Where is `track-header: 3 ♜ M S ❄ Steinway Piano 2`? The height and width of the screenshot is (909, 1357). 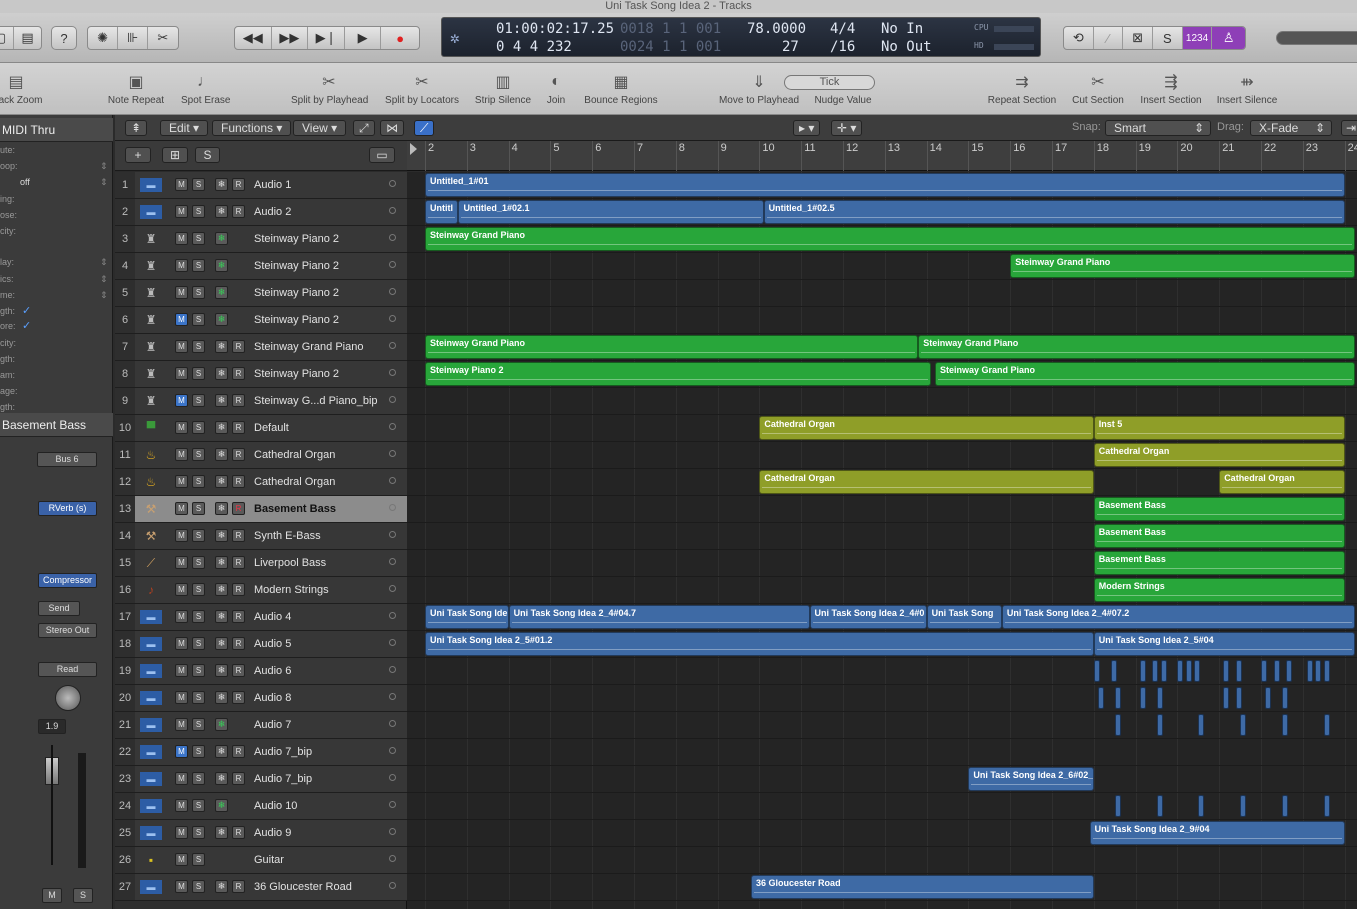
track-header: 3 ♜ M S ❄ Steinway Piano 2 is located at coordinates (261, 239).